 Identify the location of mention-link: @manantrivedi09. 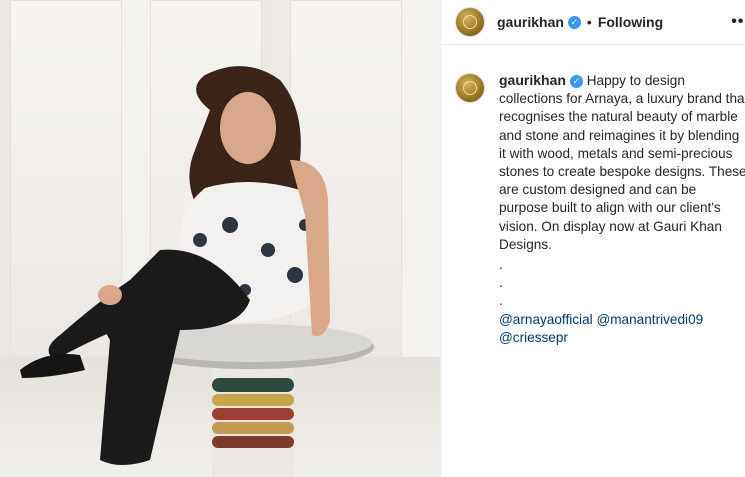
(649, 319).